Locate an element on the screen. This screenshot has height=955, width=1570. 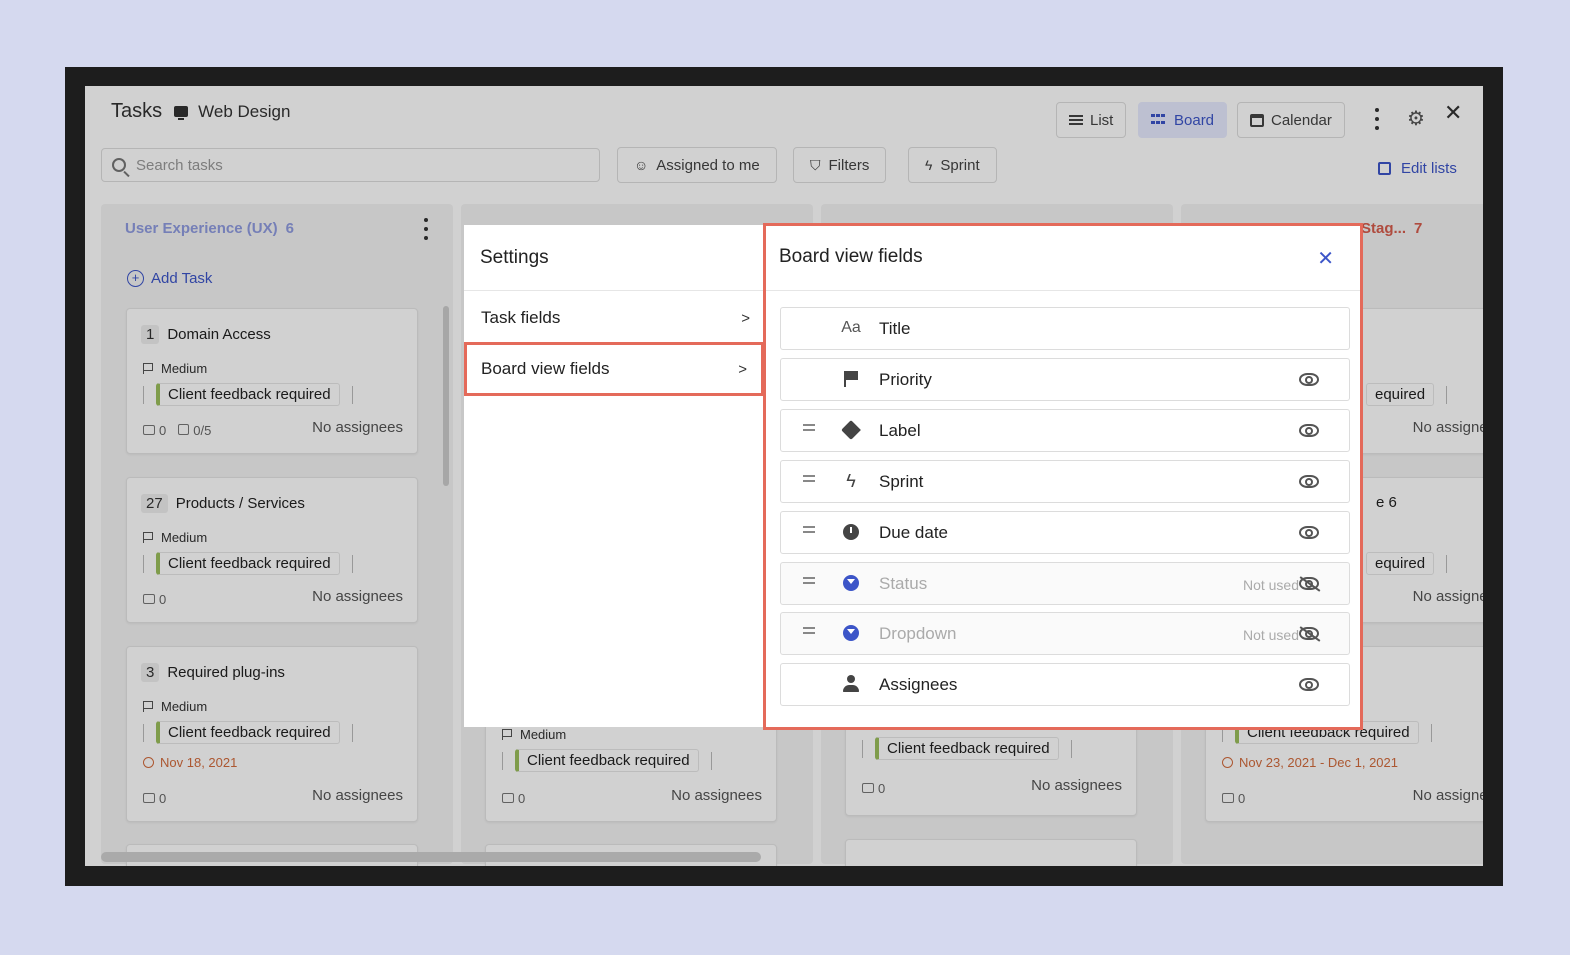
board-horizontal-scrollbar is located at coordinates (431, 857).